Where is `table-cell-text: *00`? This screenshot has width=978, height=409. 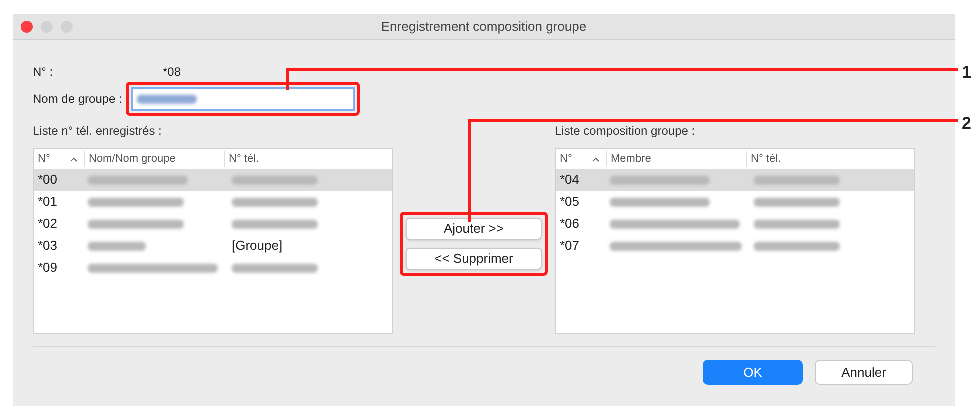
table-cell-text: *00 is located at coordinates (48, 180).